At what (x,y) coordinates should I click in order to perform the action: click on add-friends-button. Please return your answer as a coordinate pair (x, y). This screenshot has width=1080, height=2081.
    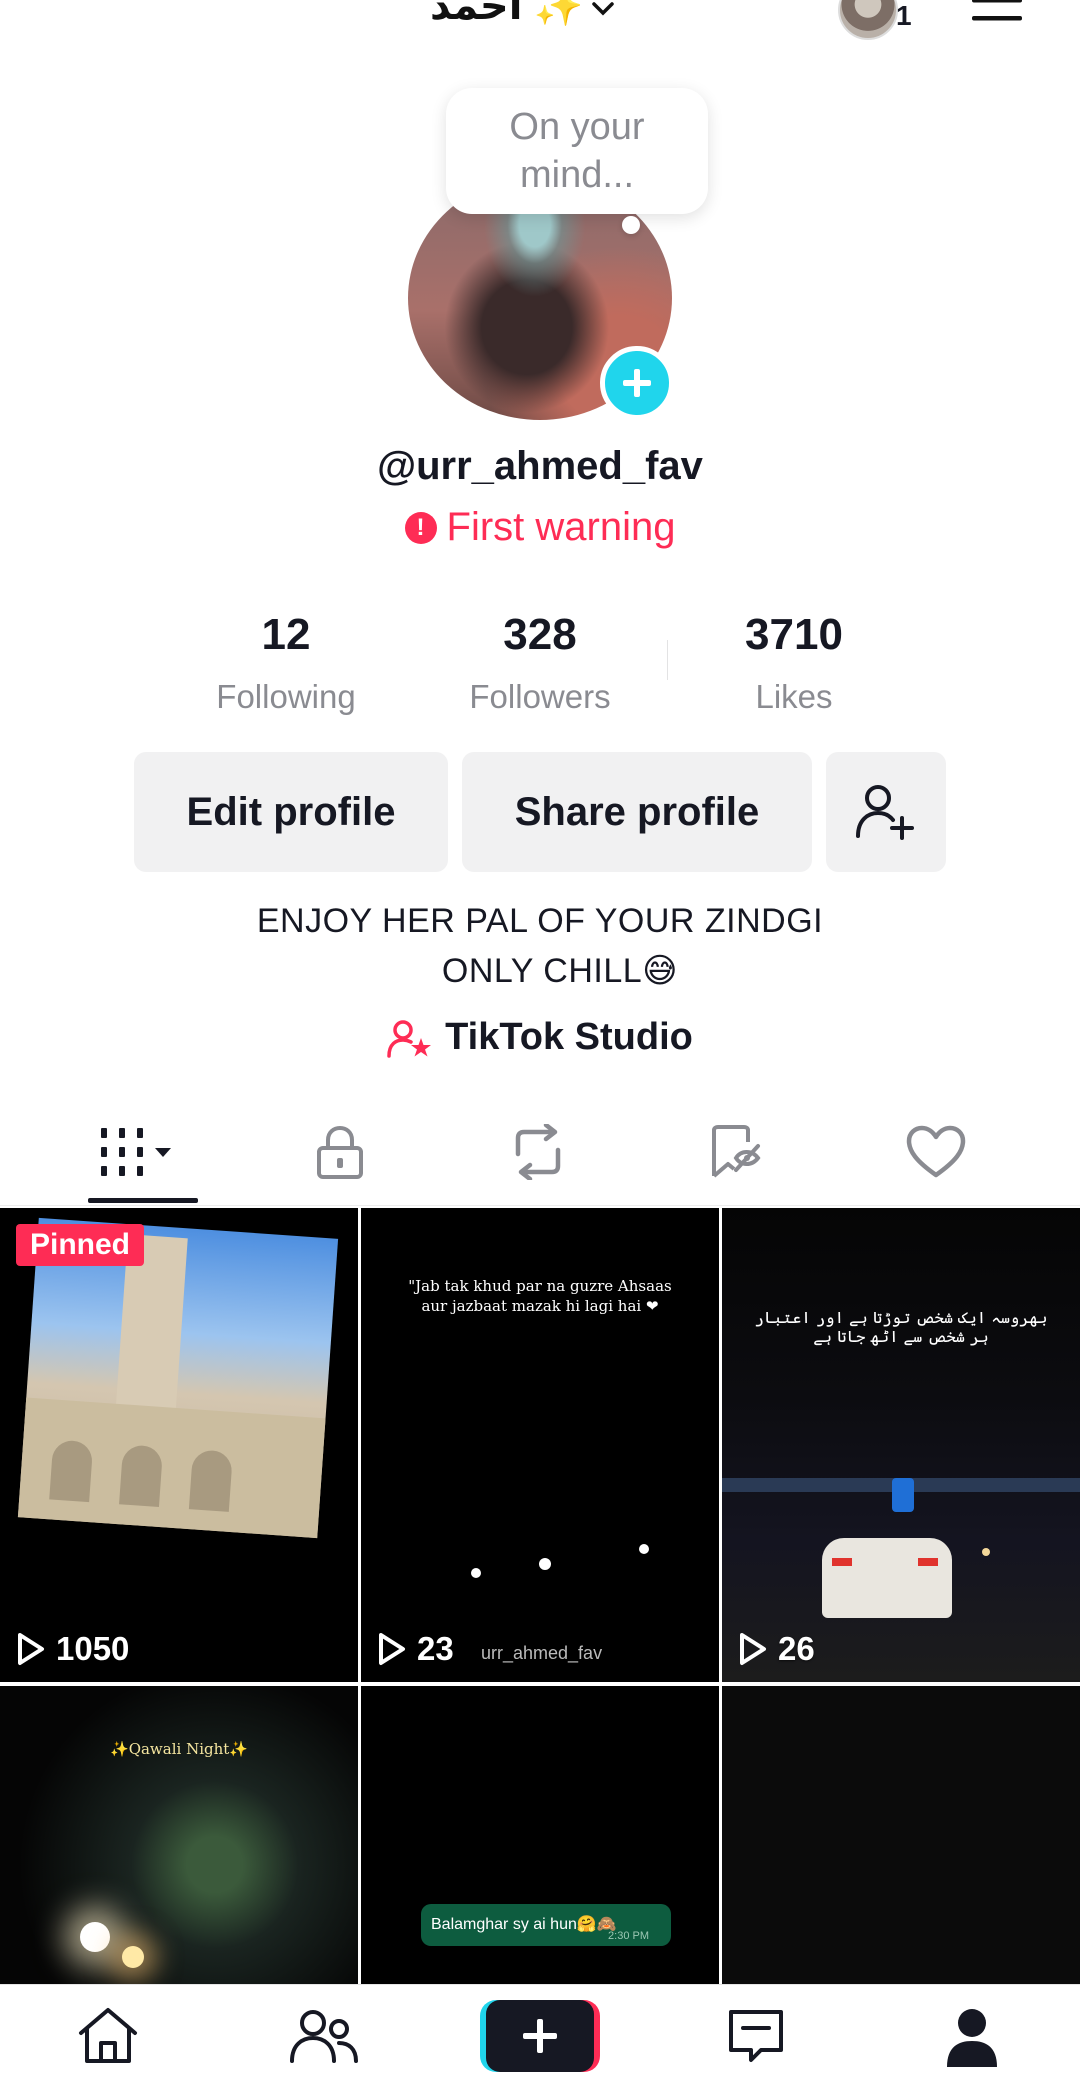
    Looking at the image, I should click on (886, 812).